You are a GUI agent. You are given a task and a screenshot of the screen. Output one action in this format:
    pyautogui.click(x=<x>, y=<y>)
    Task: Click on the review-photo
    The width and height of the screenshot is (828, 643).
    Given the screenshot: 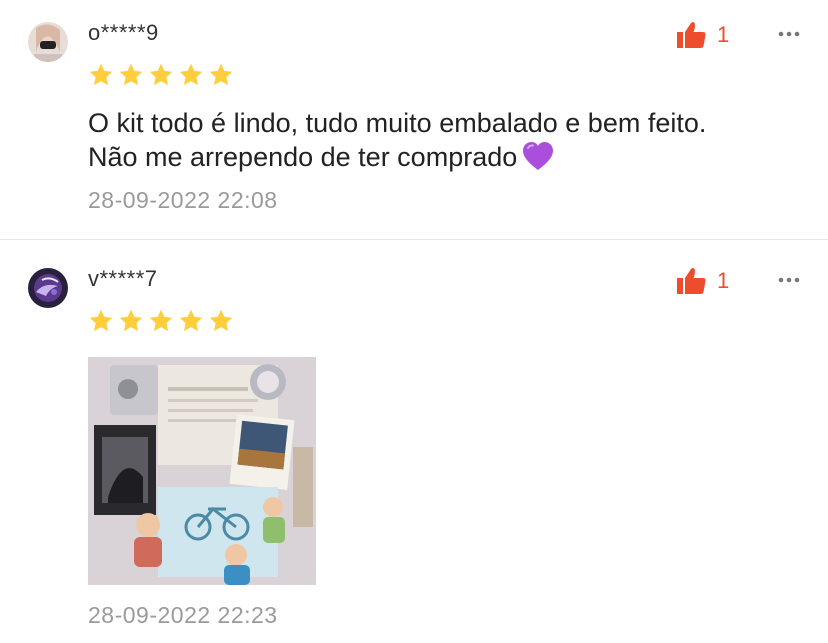 What is the action you would take?
    pyautogui.click(x=202, y=471)
    